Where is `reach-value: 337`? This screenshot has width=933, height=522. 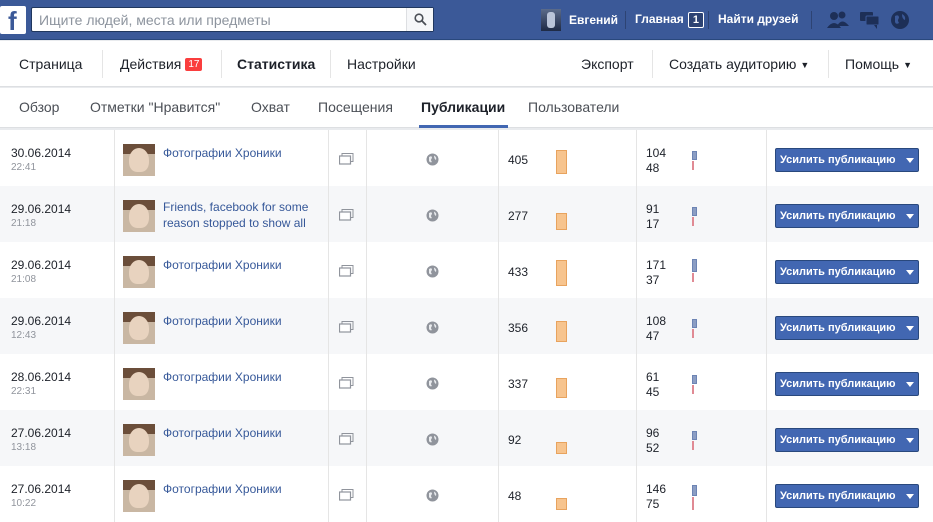
reach-value: 337 is located at coordinates (518, 384).